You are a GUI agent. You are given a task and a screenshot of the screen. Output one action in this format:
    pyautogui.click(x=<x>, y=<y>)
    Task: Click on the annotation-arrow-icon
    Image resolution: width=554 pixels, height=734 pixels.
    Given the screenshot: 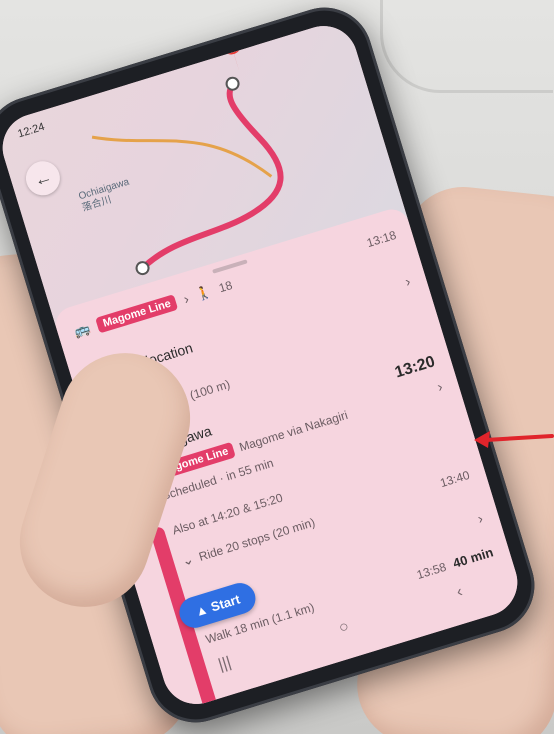 What is the action you would take?
    pyautogui.click(x=514, y=439)
    